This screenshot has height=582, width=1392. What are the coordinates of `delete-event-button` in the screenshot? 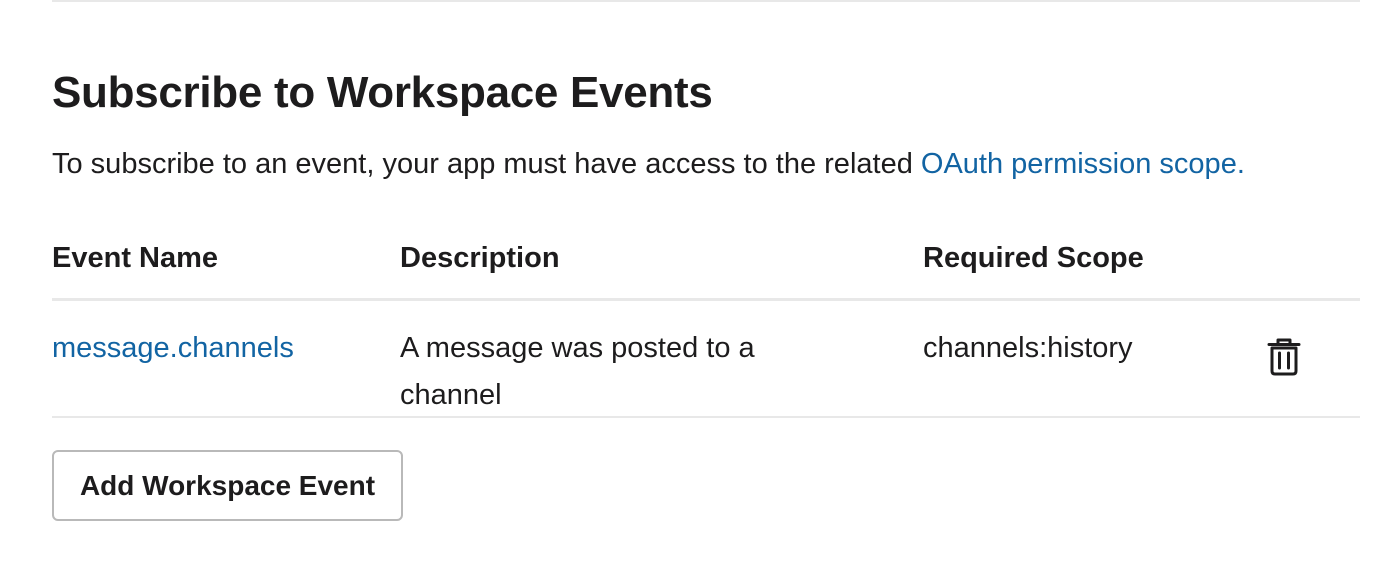 It's located at (1284, 357).